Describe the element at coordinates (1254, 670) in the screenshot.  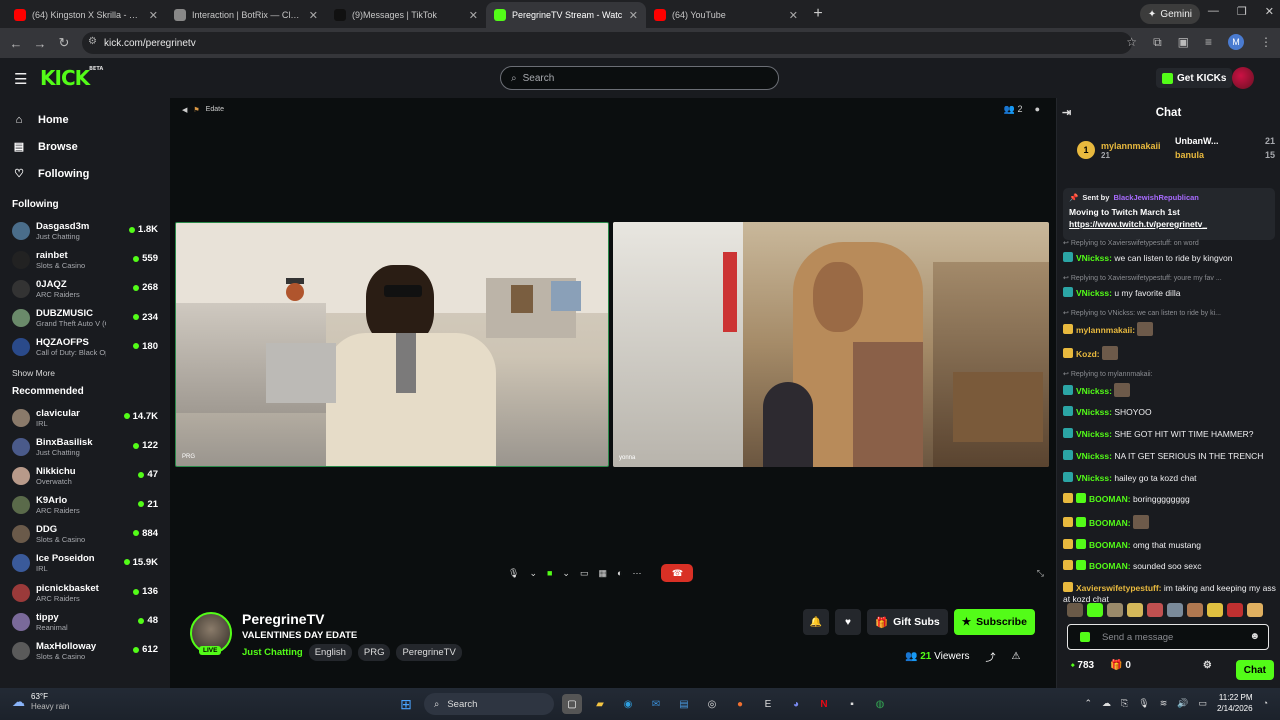
I see `send-chat-button: Chat` at that location.